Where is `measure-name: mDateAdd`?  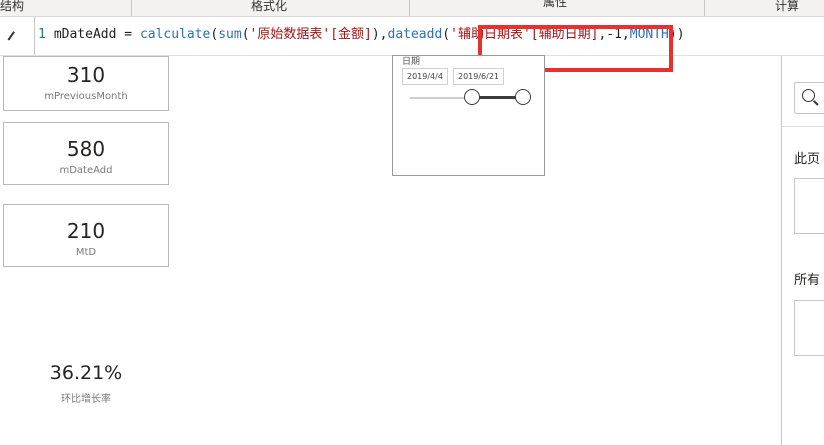 measure-name: mDateAdd is located at coordinates (85, 34).